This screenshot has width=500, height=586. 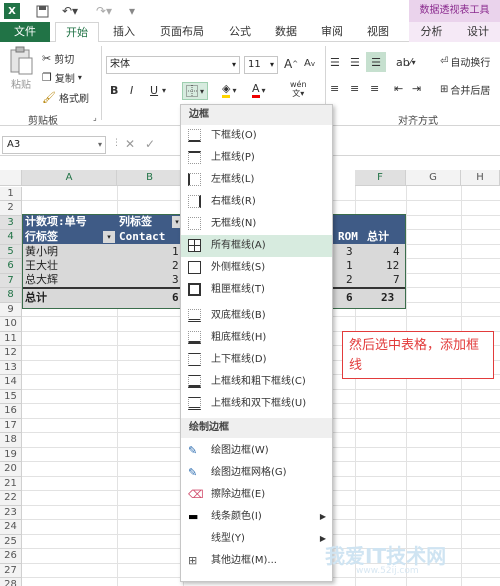 I want to click on save-icon, so click(x=42, y=11).